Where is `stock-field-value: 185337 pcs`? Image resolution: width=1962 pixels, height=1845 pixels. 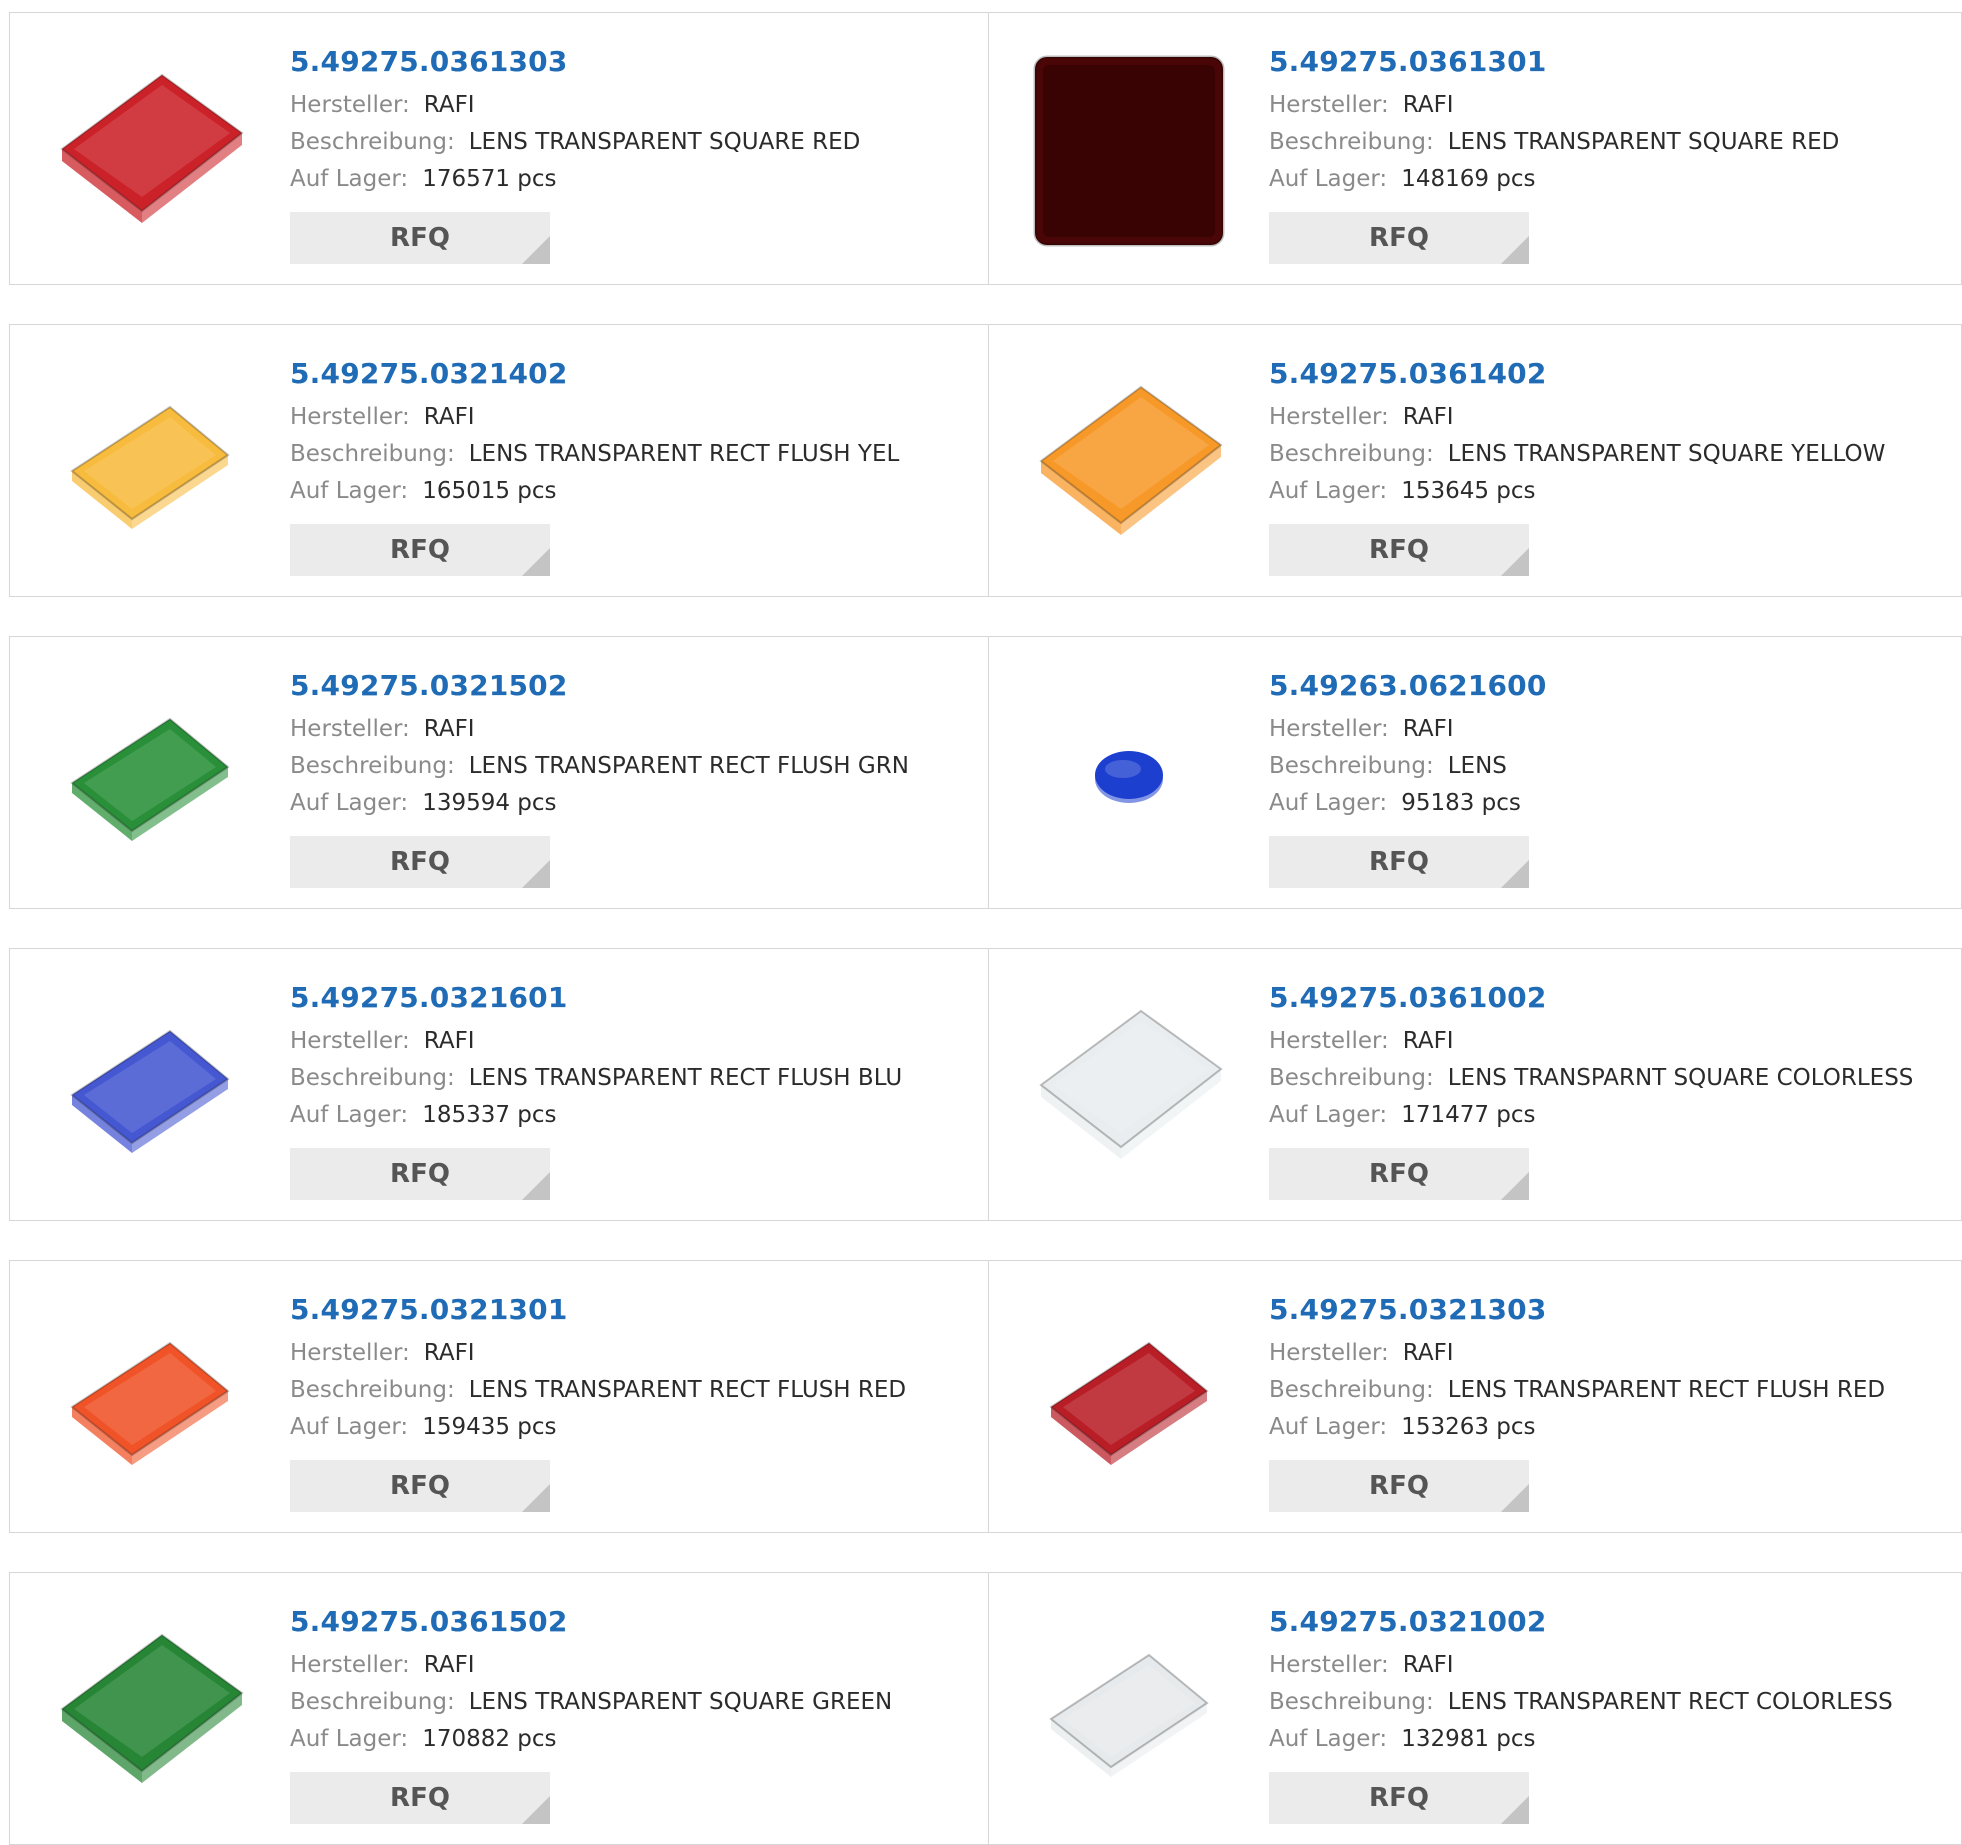
stock-field-value: 185337 pcs is located at coordinates (489, 1114).